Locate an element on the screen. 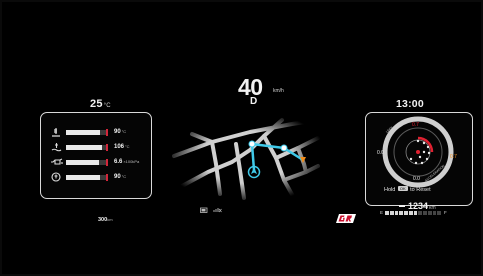 Image resolution: width=483 pixels, height=276 pixels. g-force-top-value: 0.7 is located at coordinates (415, 125).